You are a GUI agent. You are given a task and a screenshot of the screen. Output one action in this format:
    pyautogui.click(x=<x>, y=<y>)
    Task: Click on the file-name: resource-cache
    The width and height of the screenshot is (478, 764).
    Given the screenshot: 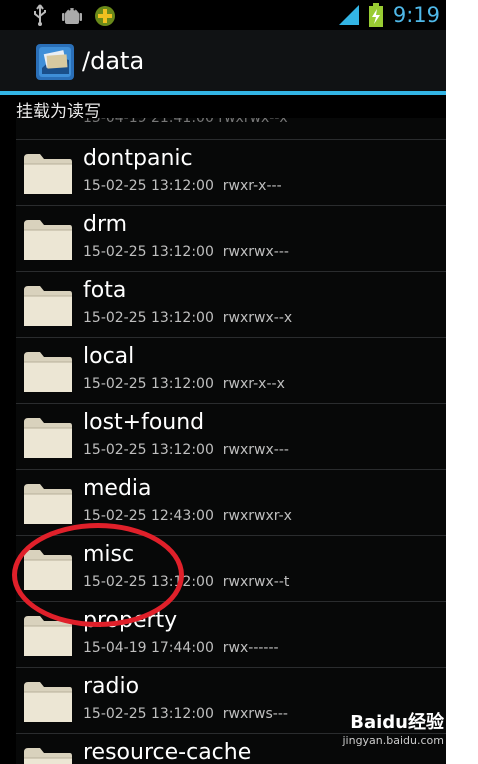 What is the action you would take?
    pyautogui.click(x=167, y=752)
    